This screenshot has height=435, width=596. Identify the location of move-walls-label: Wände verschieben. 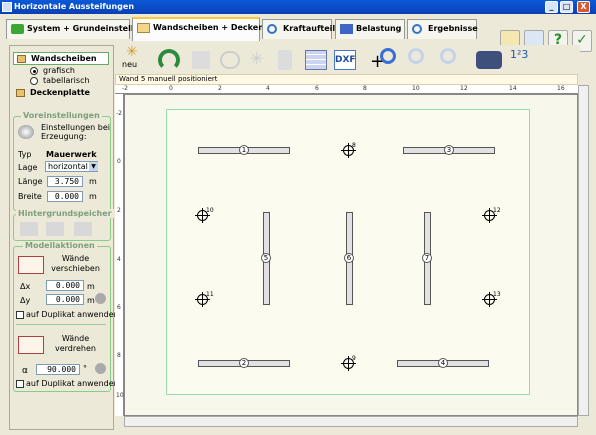
(75, 263).